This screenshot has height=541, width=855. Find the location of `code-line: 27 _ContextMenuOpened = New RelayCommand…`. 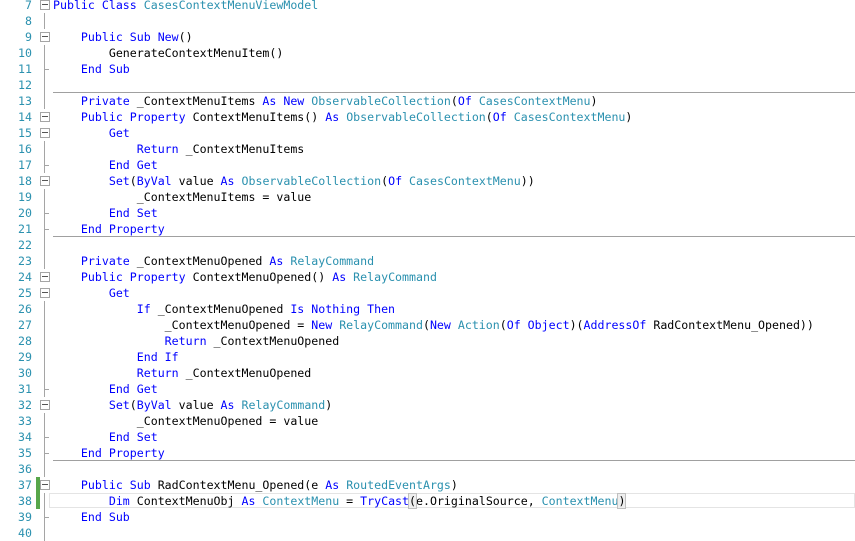

code-line: 27 _ContextMenuOpened = New RelayCommand… is located at coordinates (427, 325).